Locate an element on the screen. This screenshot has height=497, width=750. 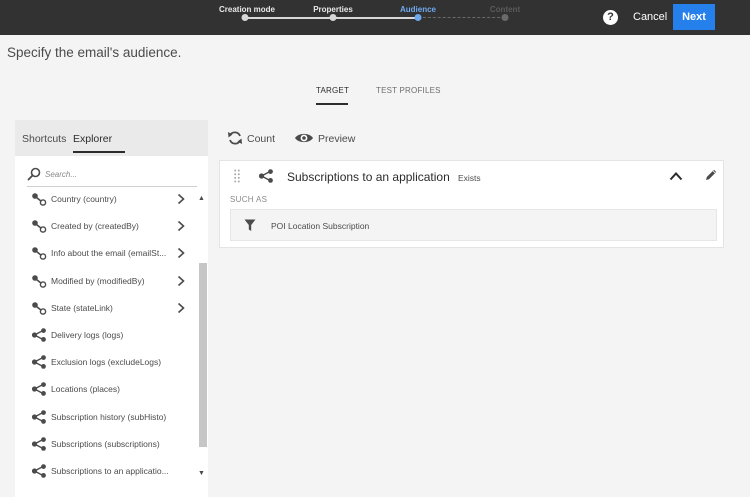
tree-item: Delivery logs (logs) is located at coordinates (106, 335).